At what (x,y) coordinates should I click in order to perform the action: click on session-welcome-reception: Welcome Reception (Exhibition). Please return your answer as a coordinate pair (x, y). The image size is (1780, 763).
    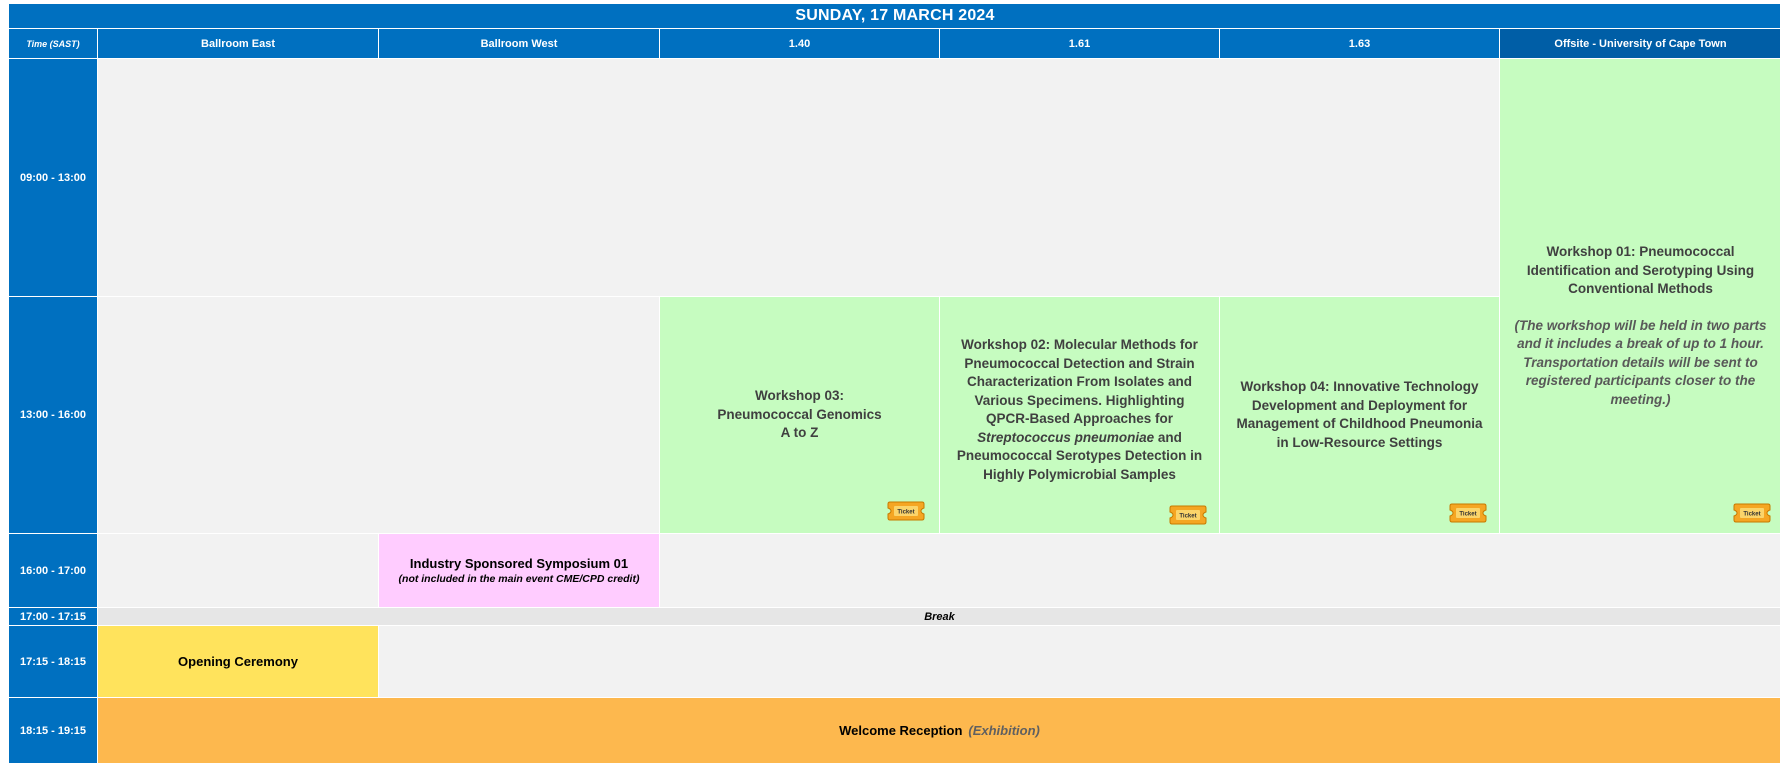
    Looking at the image, I should click on (939, 730).